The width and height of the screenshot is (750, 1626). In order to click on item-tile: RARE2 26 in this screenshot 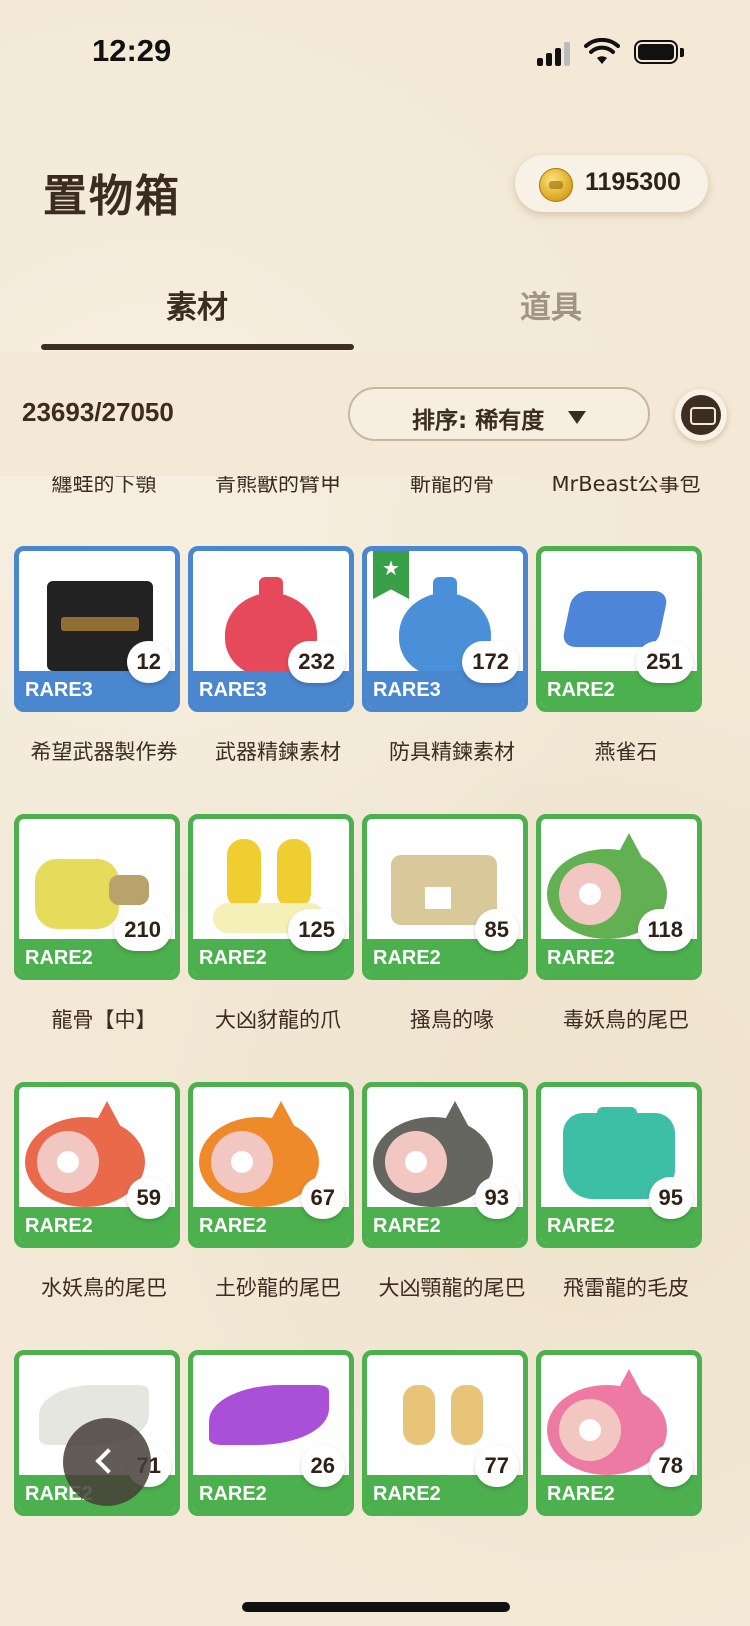, I will do `click(271, 1433)`.